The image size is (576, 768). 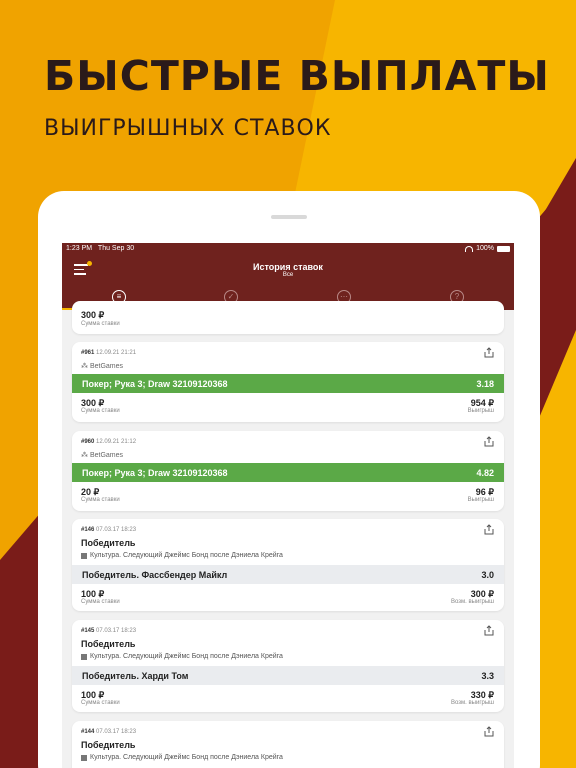 I want to click on wifi-icon, so click(x=469, y=248).